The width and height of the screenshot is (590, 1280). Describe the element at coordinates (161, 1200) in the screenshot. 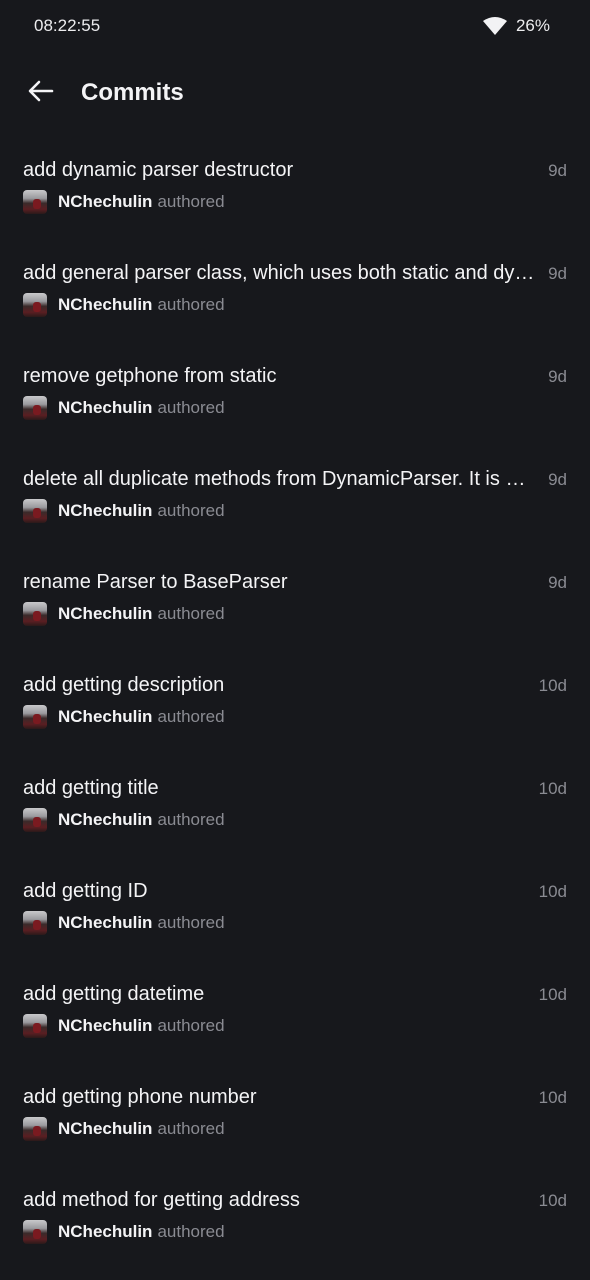

I see `commit-message: add method for getting address` at that location.